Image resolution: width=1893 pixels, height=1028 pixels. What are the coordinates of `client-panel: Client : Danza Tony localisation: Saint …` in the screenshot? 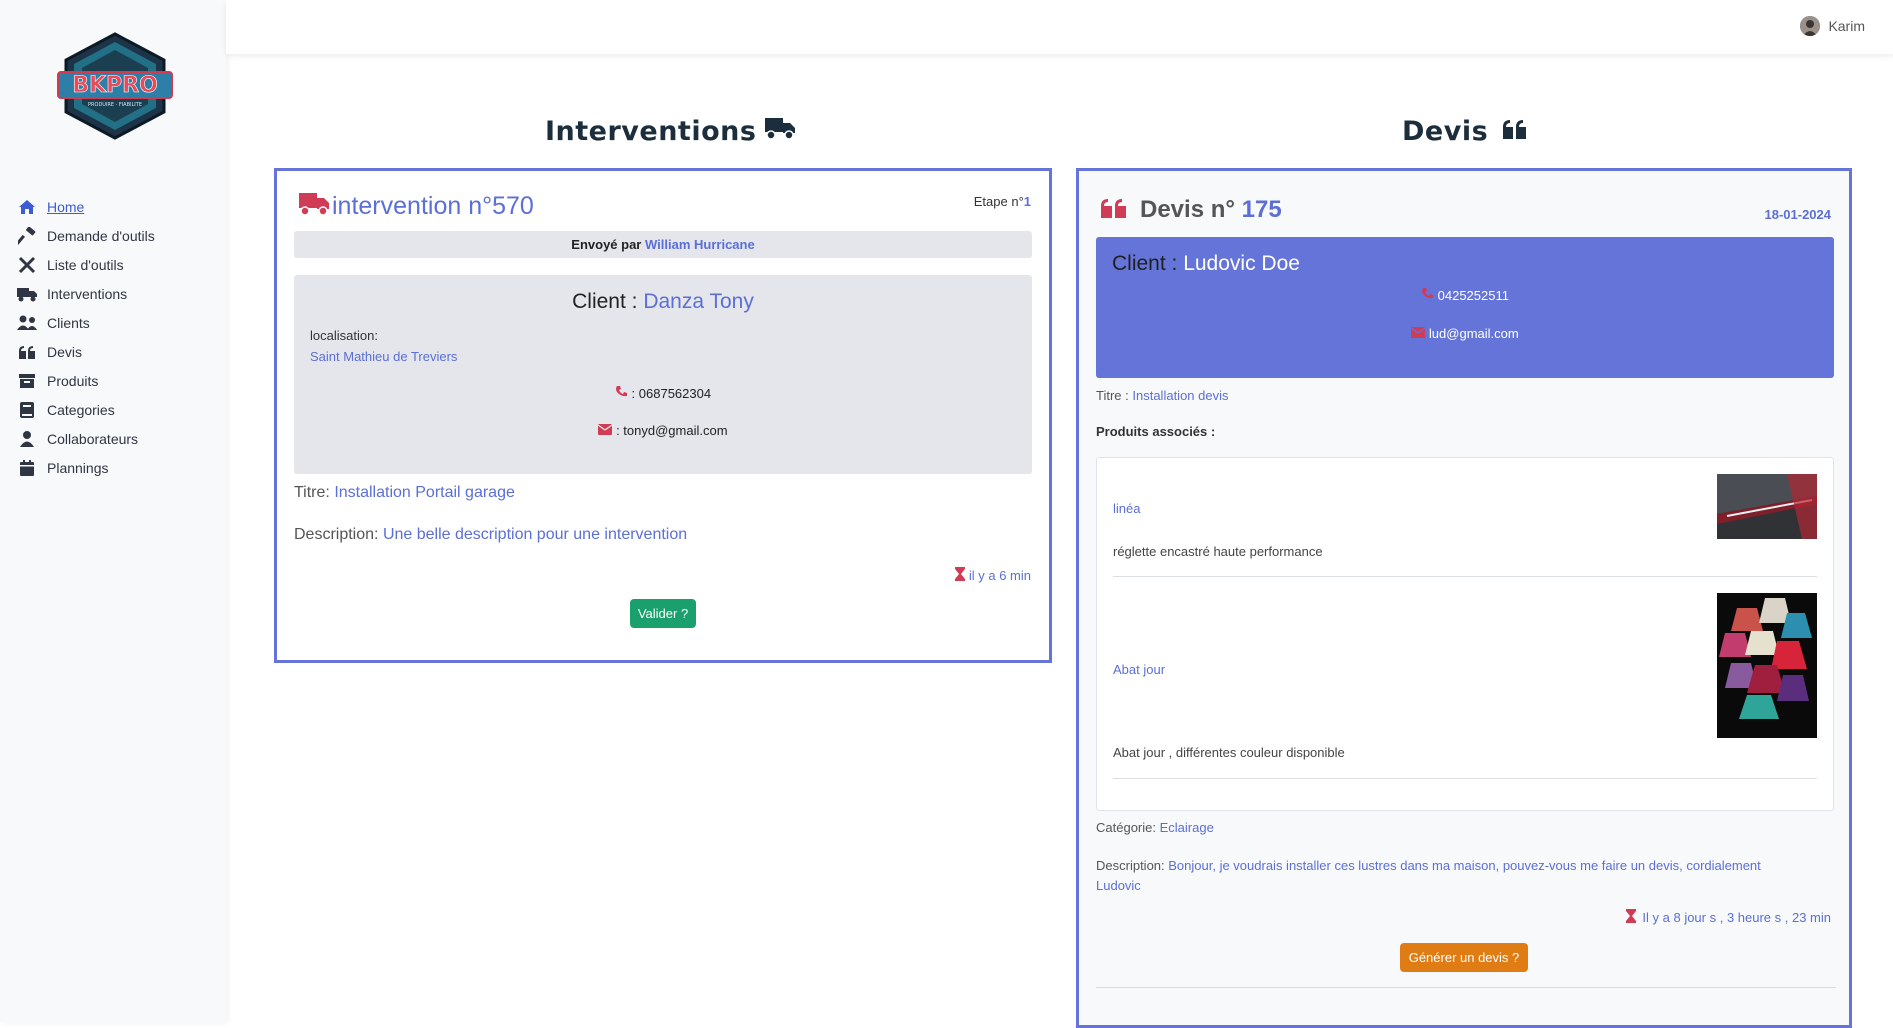 It's located at (663, 374).